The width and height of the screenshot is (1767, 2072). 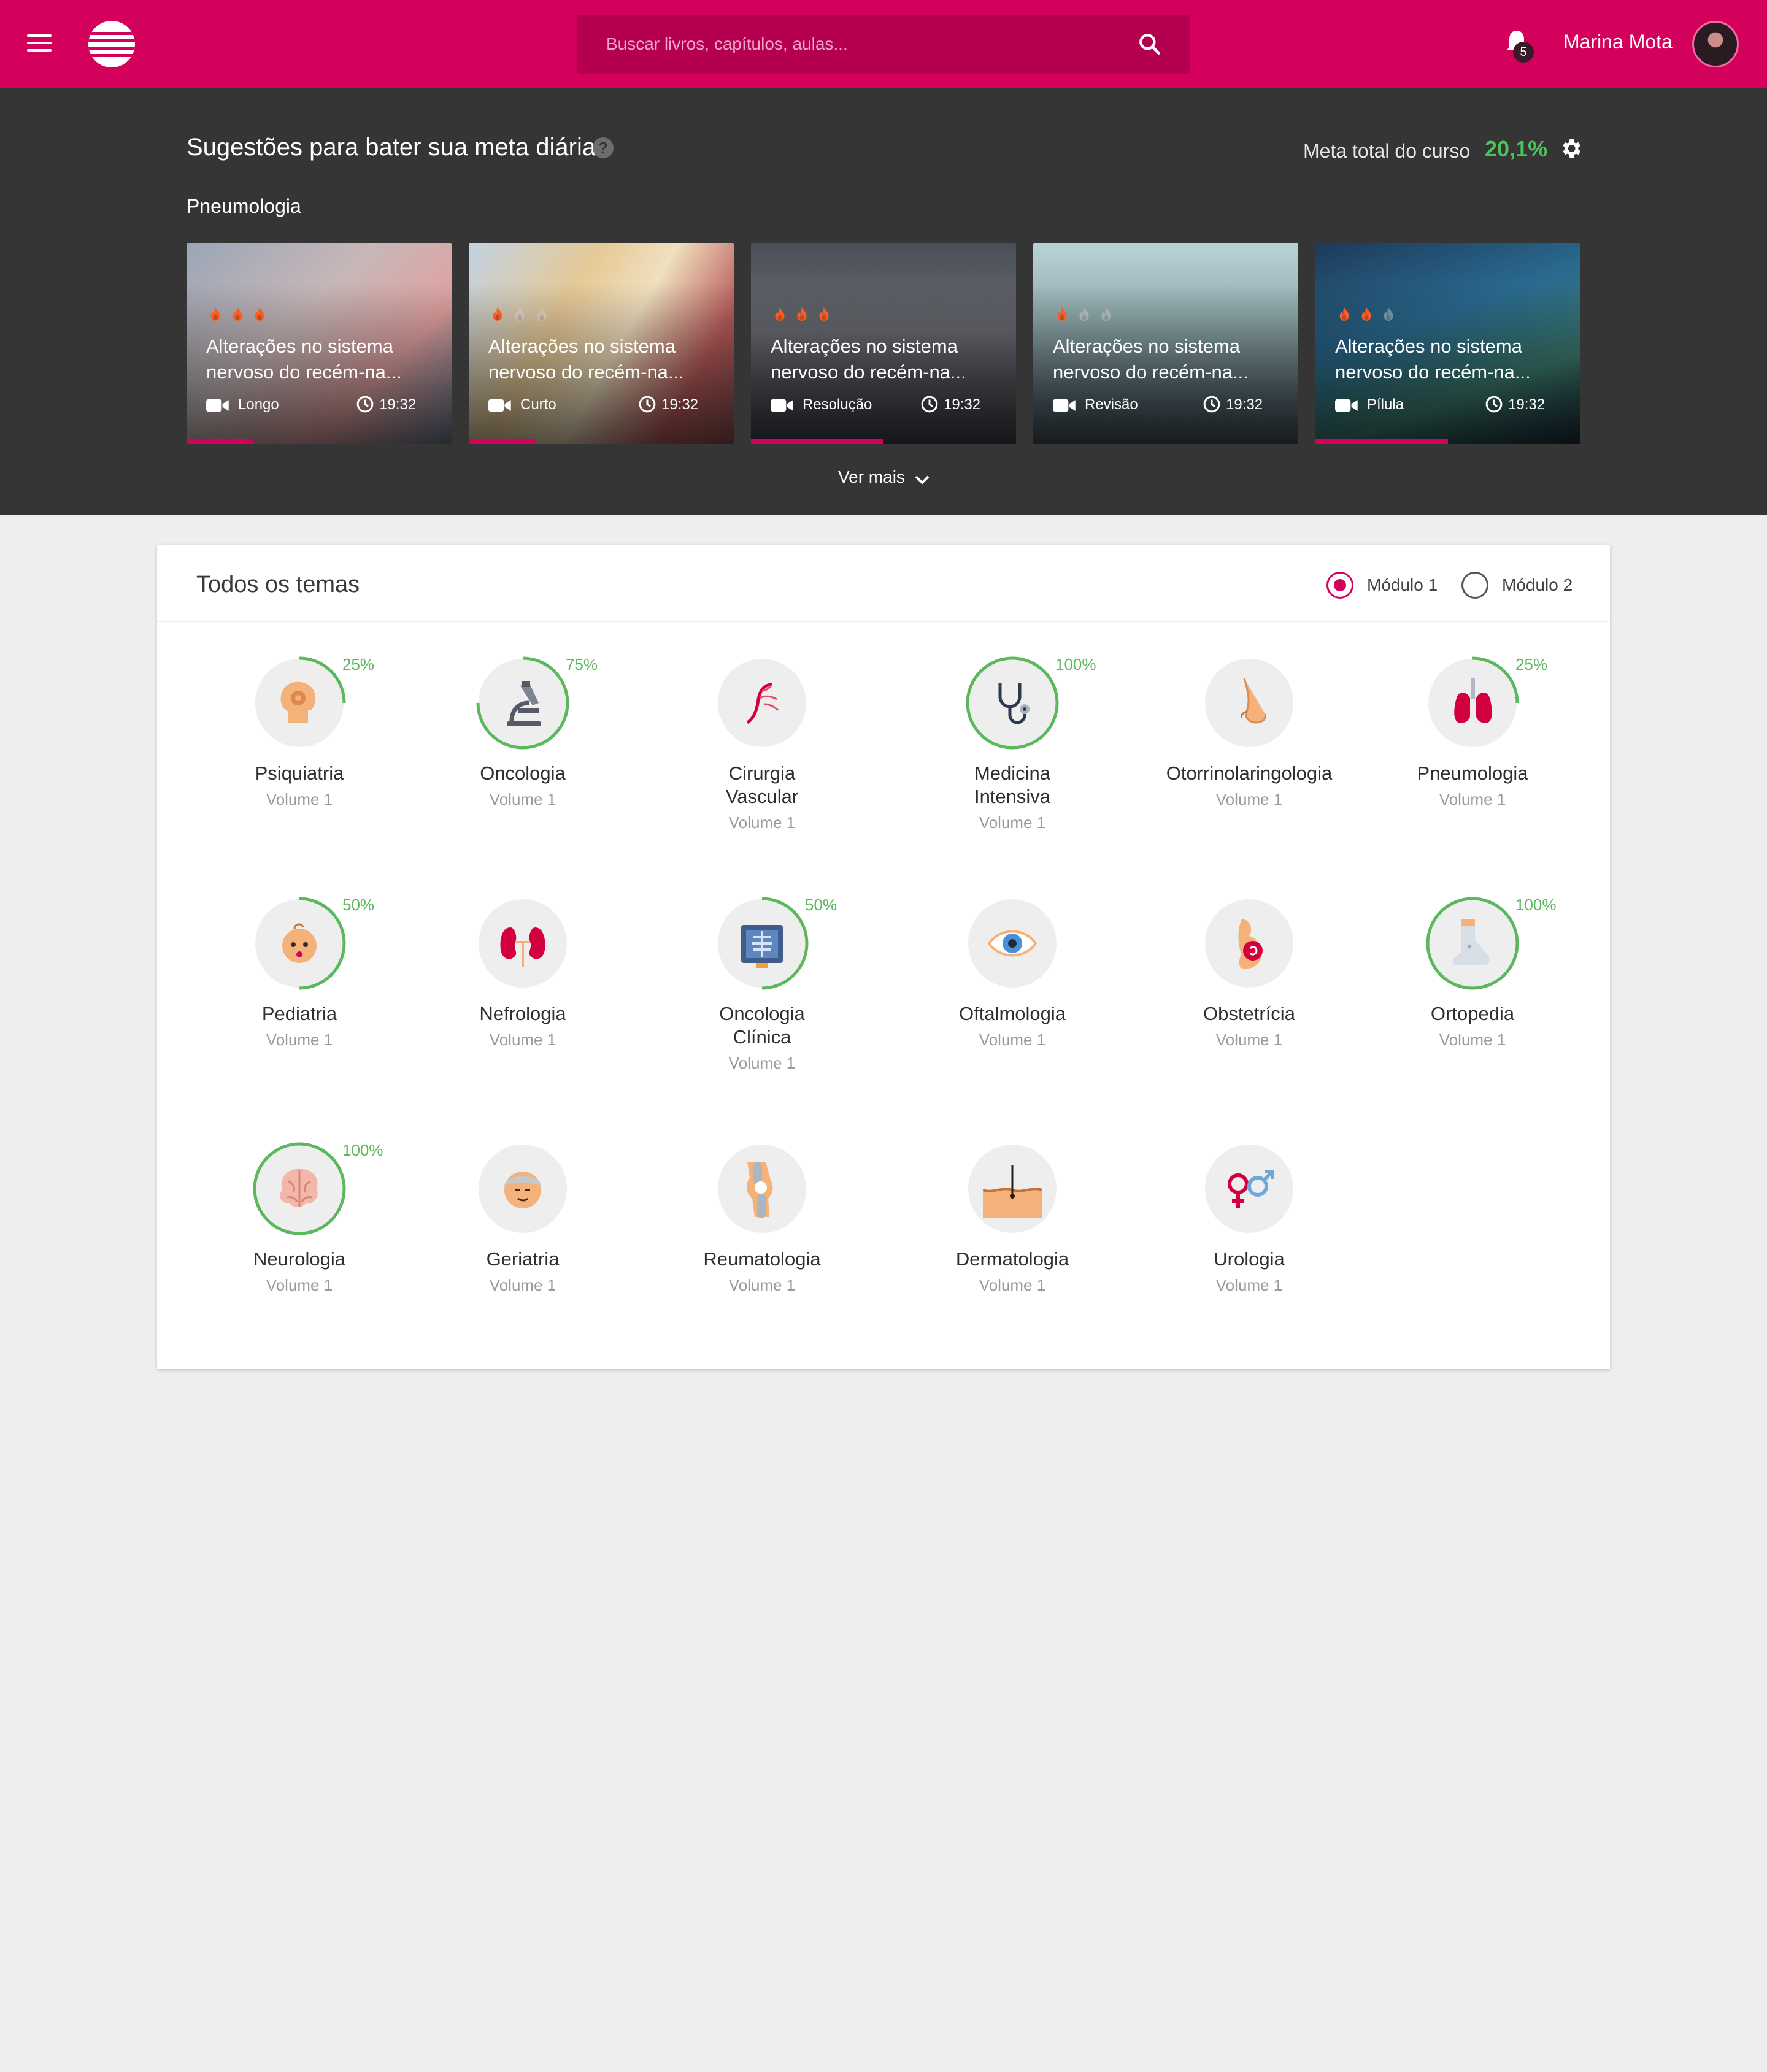 I want to click on avatar, so click(x=1715, y=44).